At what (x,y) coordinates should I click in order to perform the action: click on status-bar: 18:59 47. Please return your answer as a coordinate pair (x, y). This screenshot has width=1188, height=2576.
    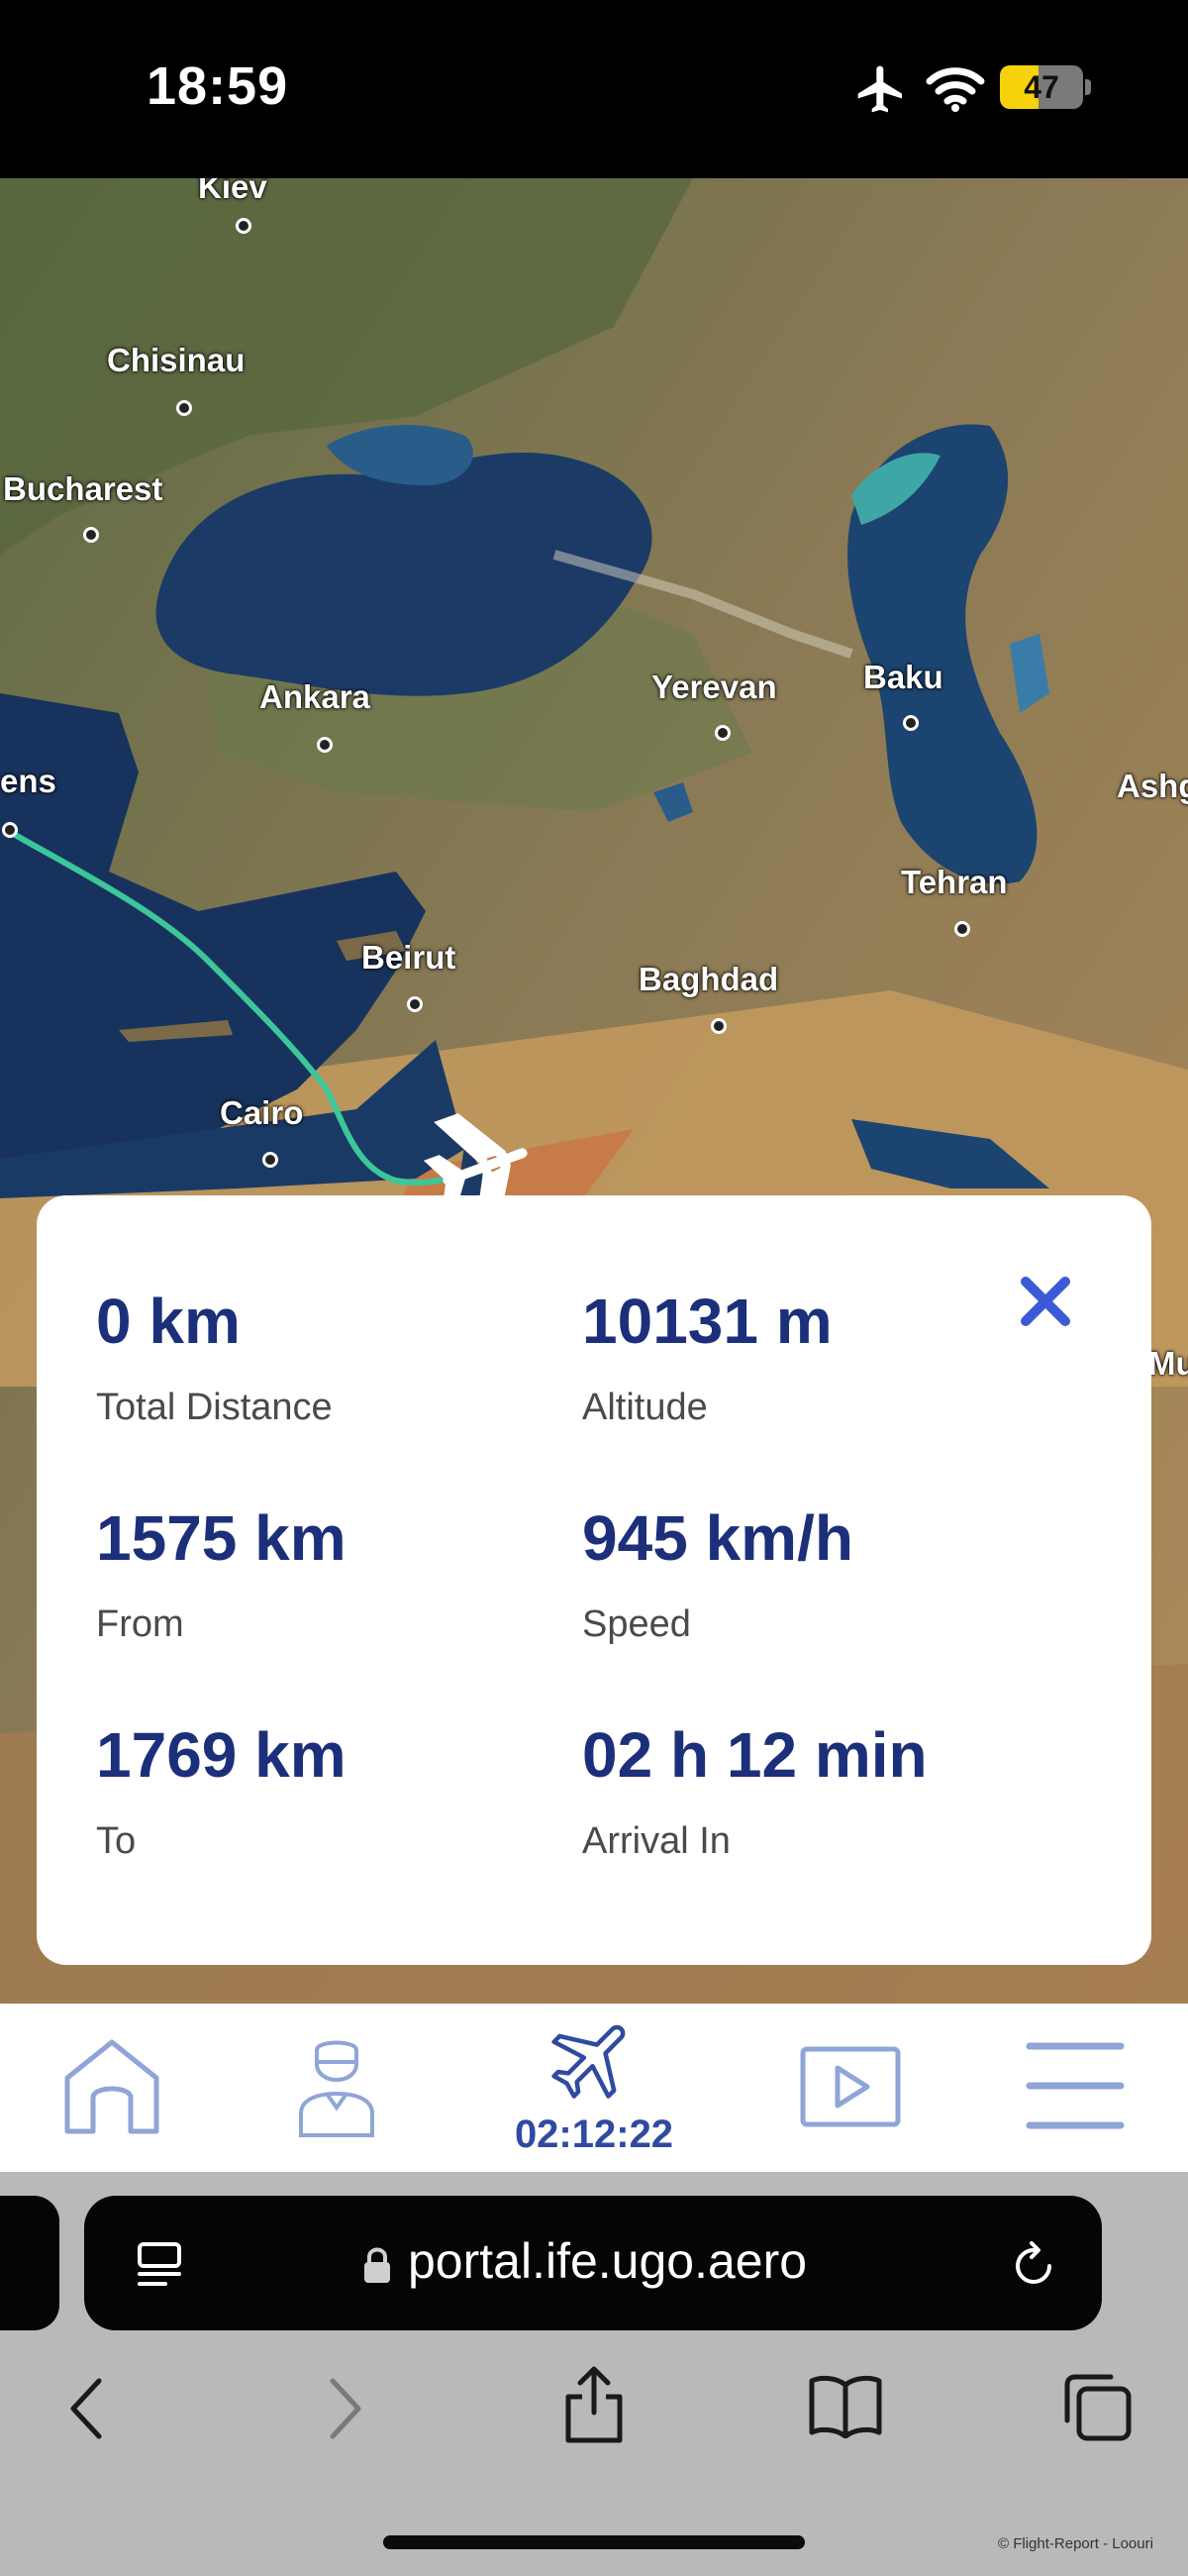
    Looking at the image, I should click on (594, 89).